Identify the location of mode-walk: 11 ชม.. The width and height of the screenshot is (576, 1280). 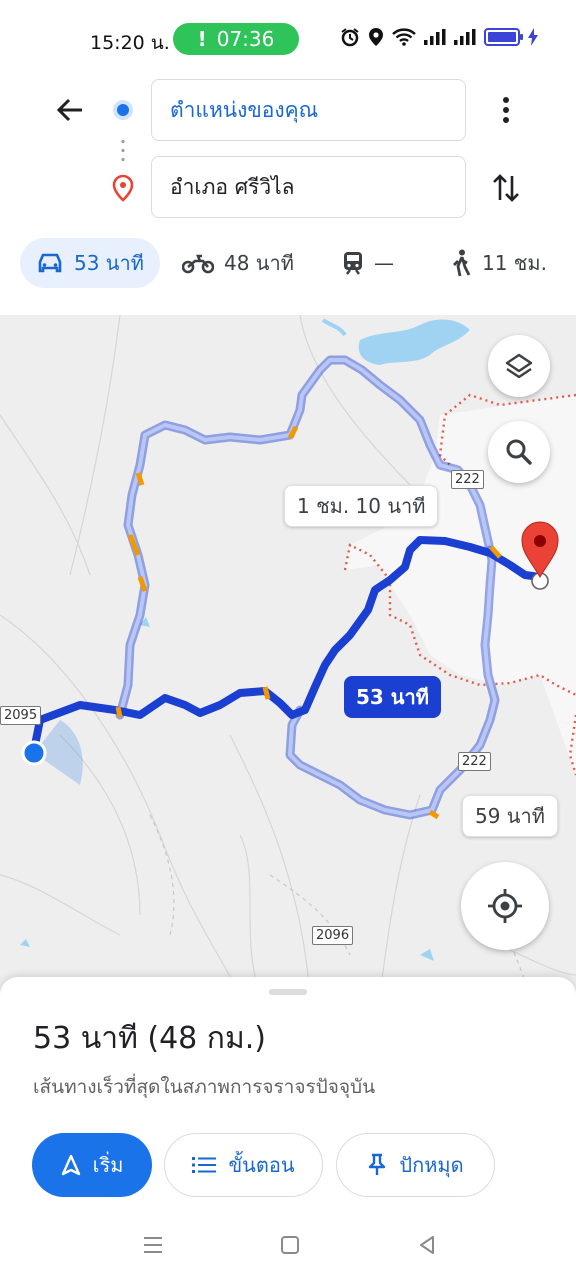
(498, 263).